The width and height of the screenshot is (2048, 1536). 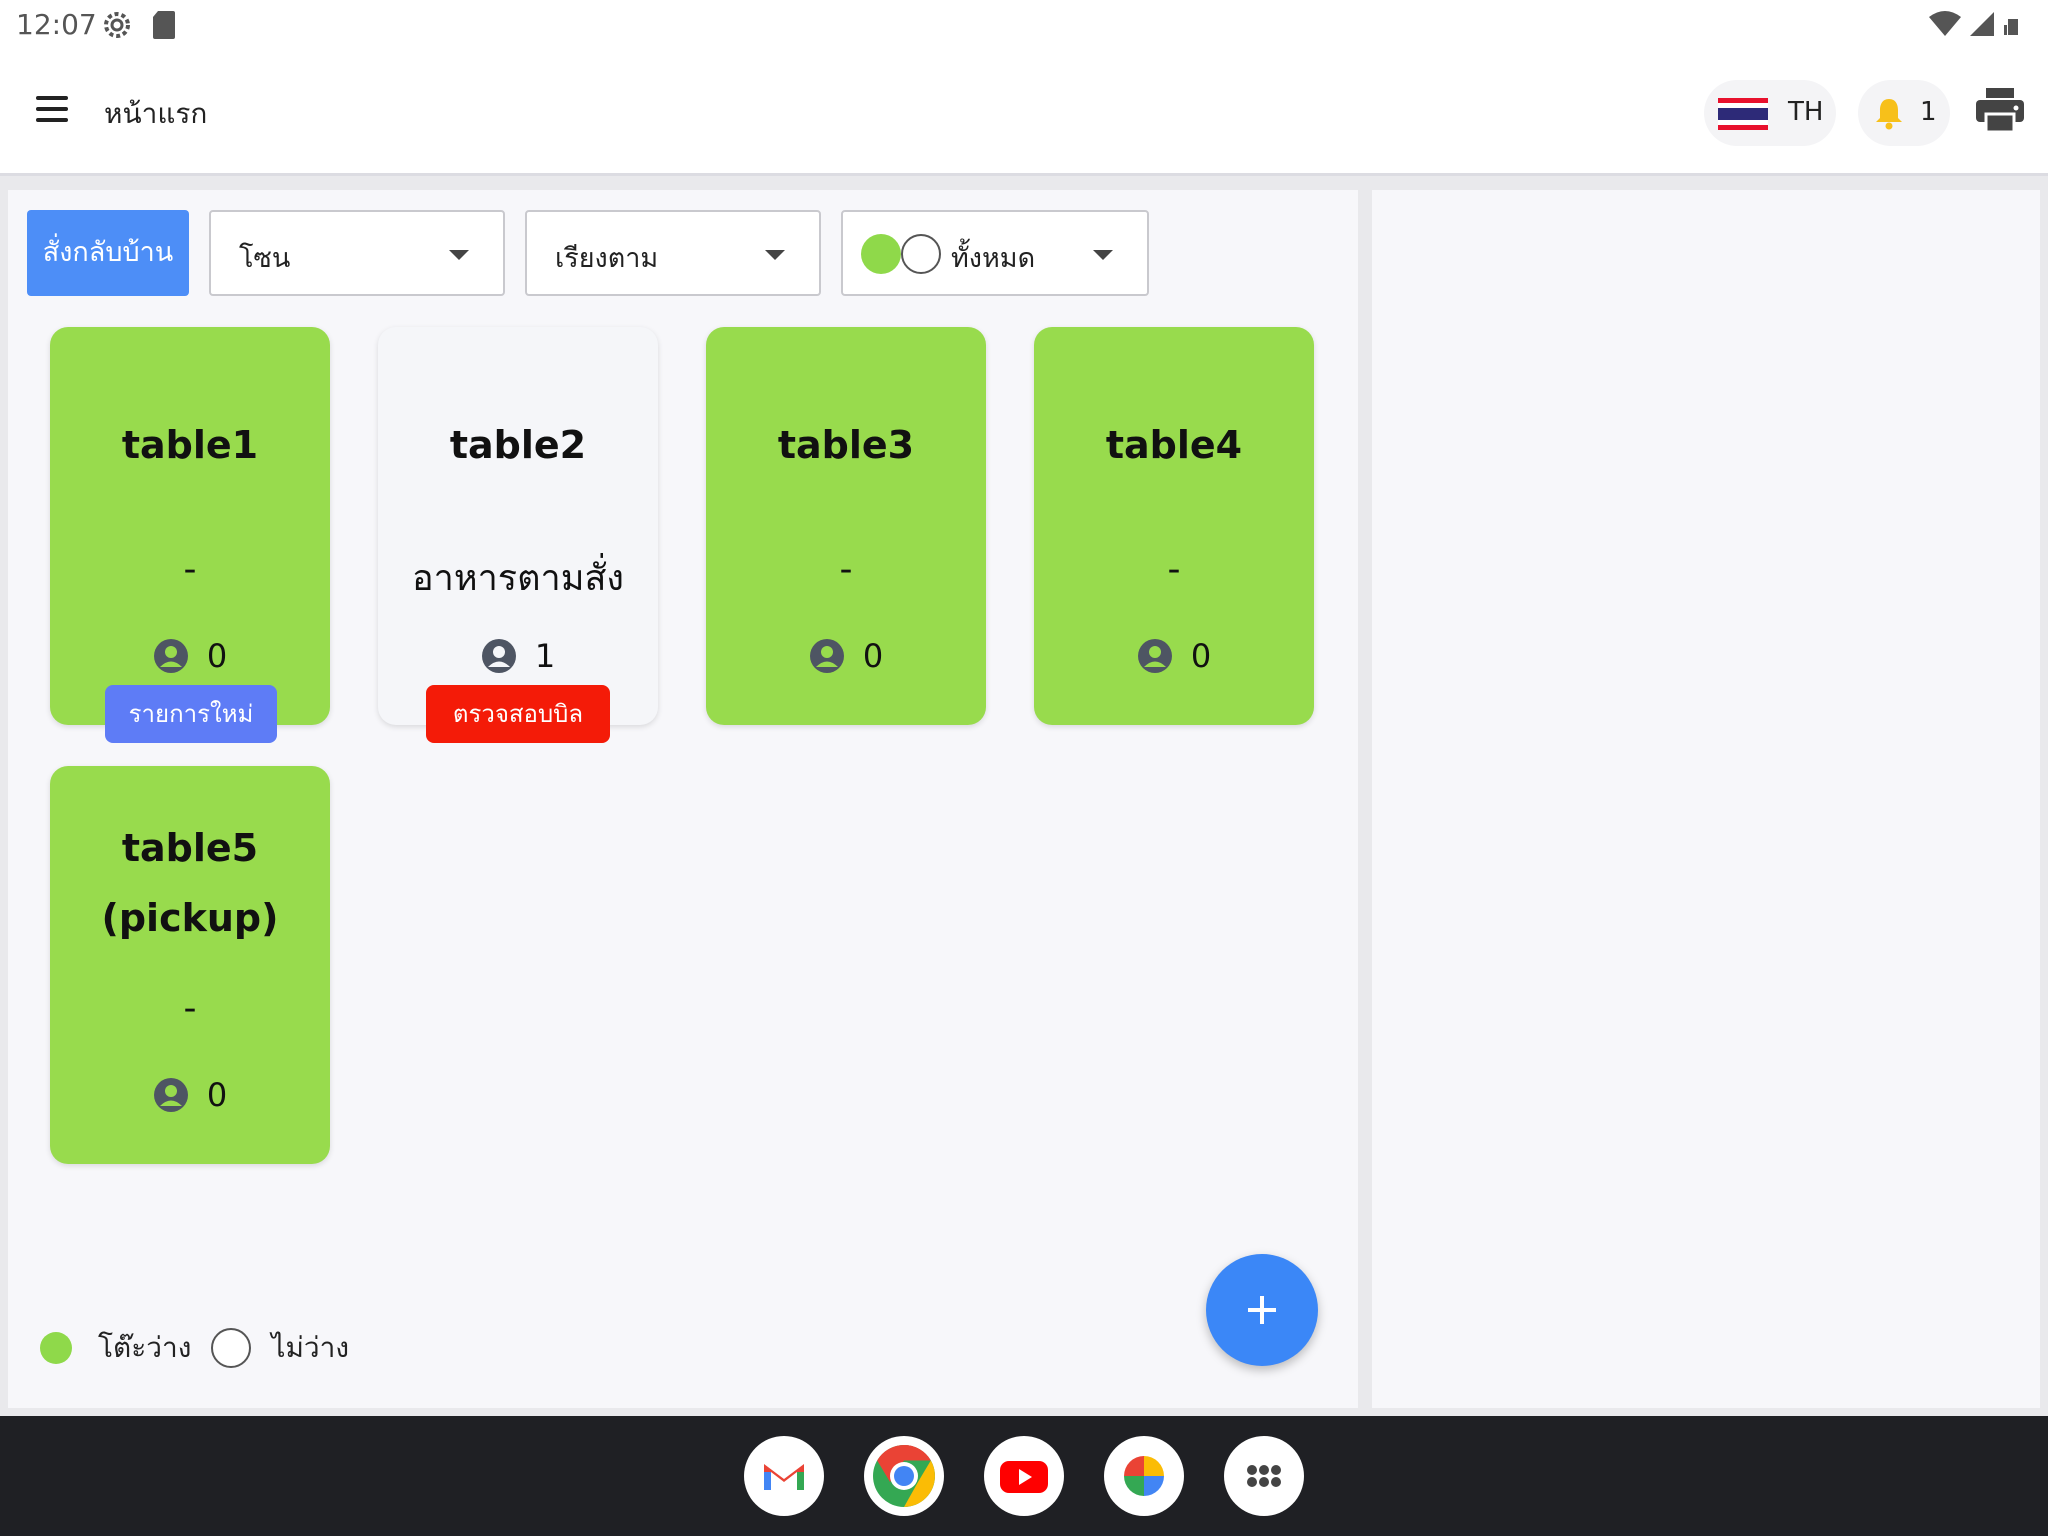 What do you see at coordinates (190, 445) in the screenshot?
I see `table-name: table1` at bounding box center [190, 445].